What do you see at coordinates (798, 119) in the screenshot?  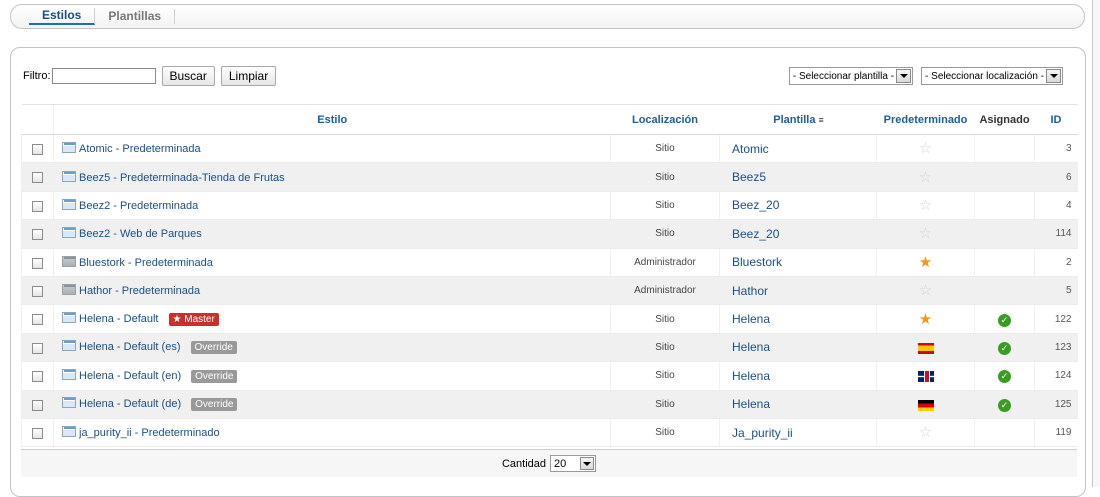 I see `column-header-template: Plantilla ≡` at bounding box center [798, 119].